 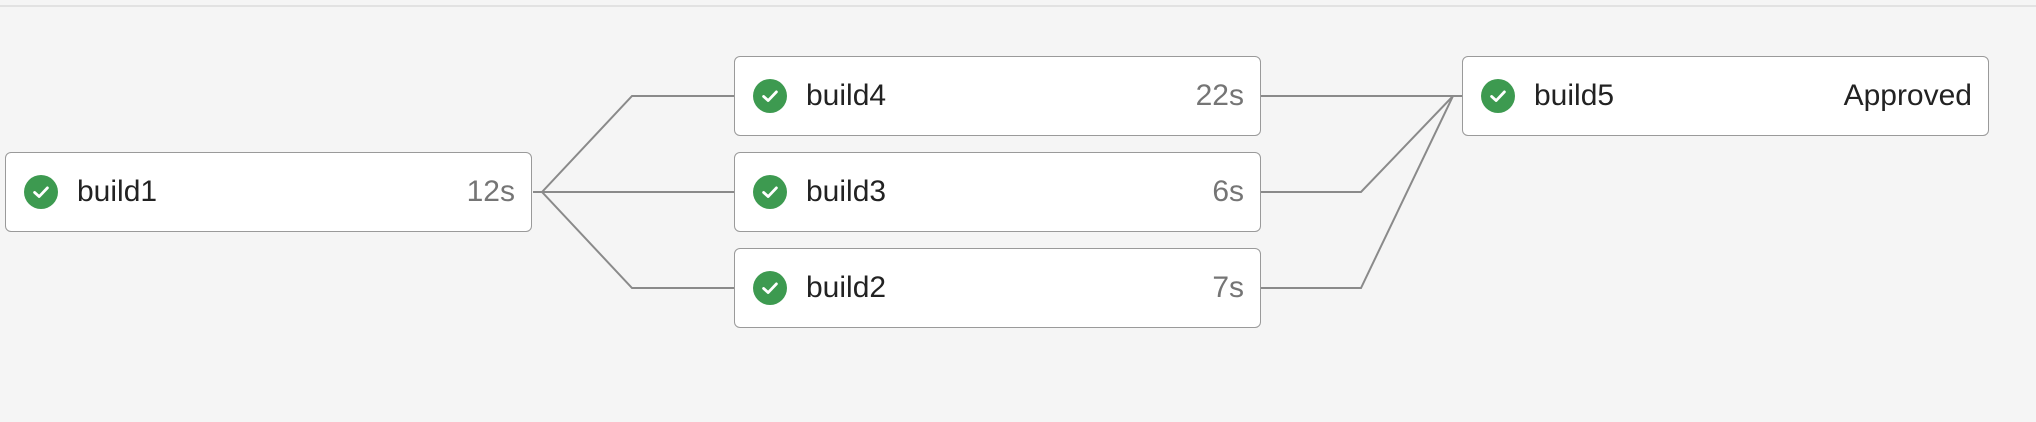 I want to click on approval-status: Approved, so click(x=1907, y=95).